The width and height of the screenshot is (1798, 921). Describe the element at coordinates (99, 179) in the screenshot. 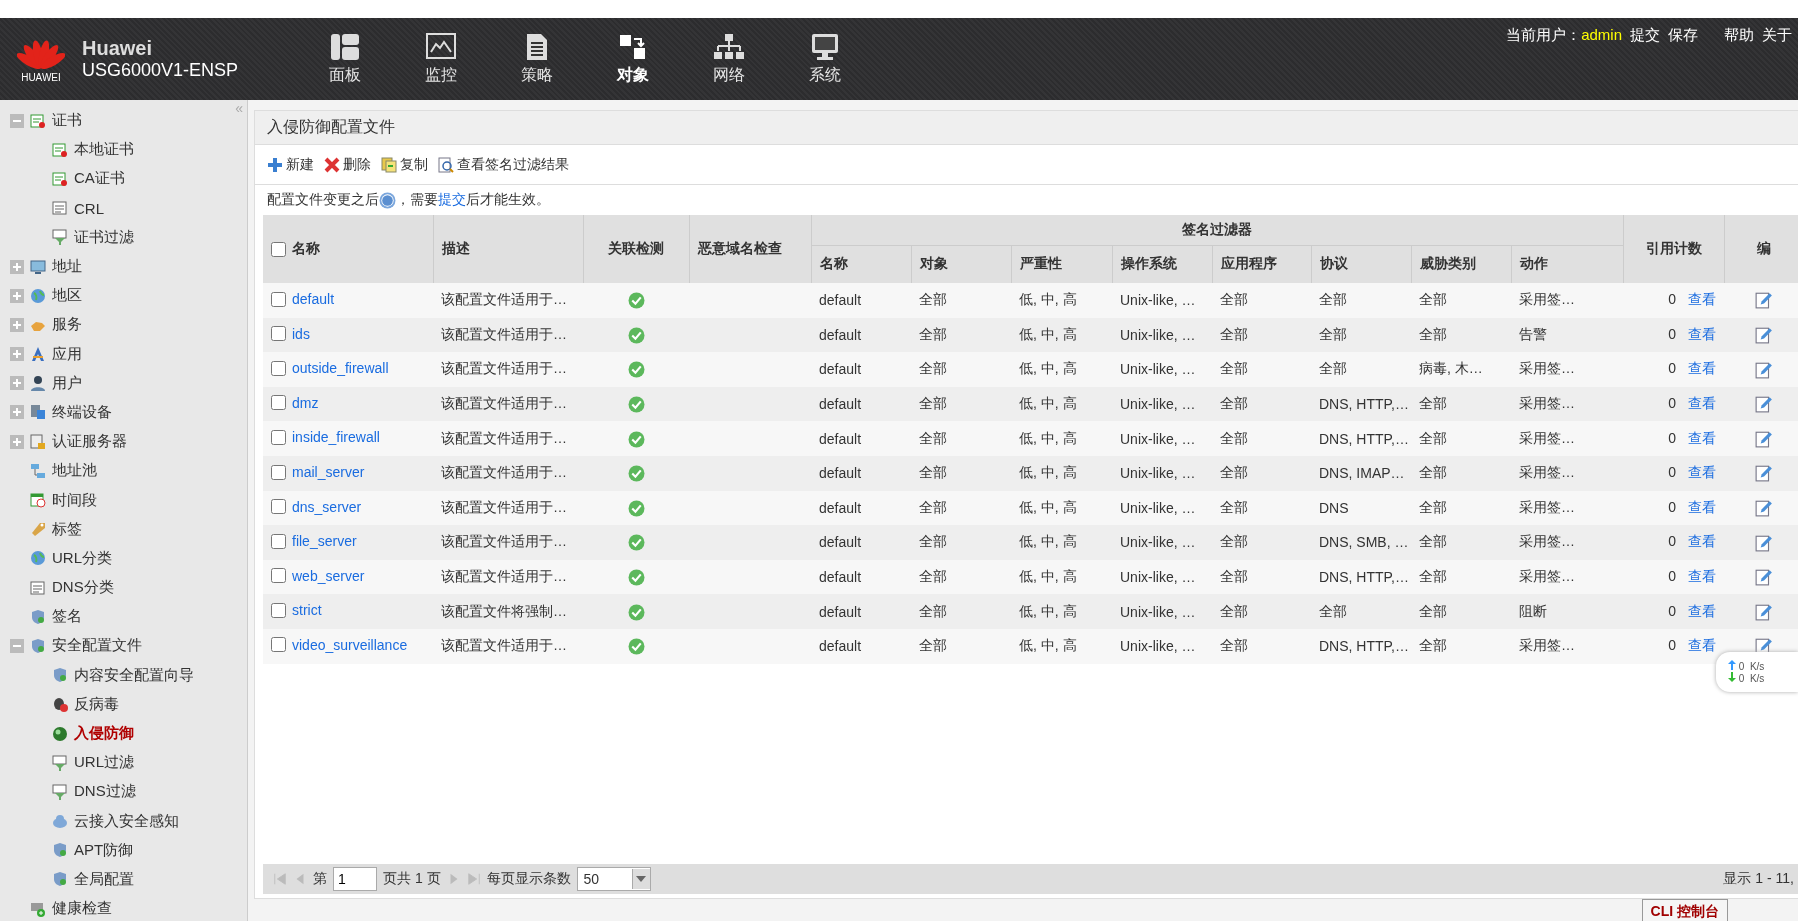

I see `tree-item: CA证书` at that location.